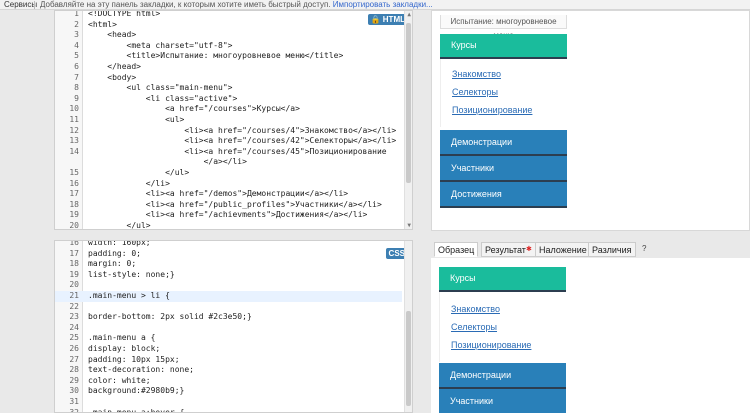 The width and height of the screenshot is (750, 413). Describe the element at coordinates (503, 195) in the screenshot. I see `menu-item-achievements: Достижения` at that location.